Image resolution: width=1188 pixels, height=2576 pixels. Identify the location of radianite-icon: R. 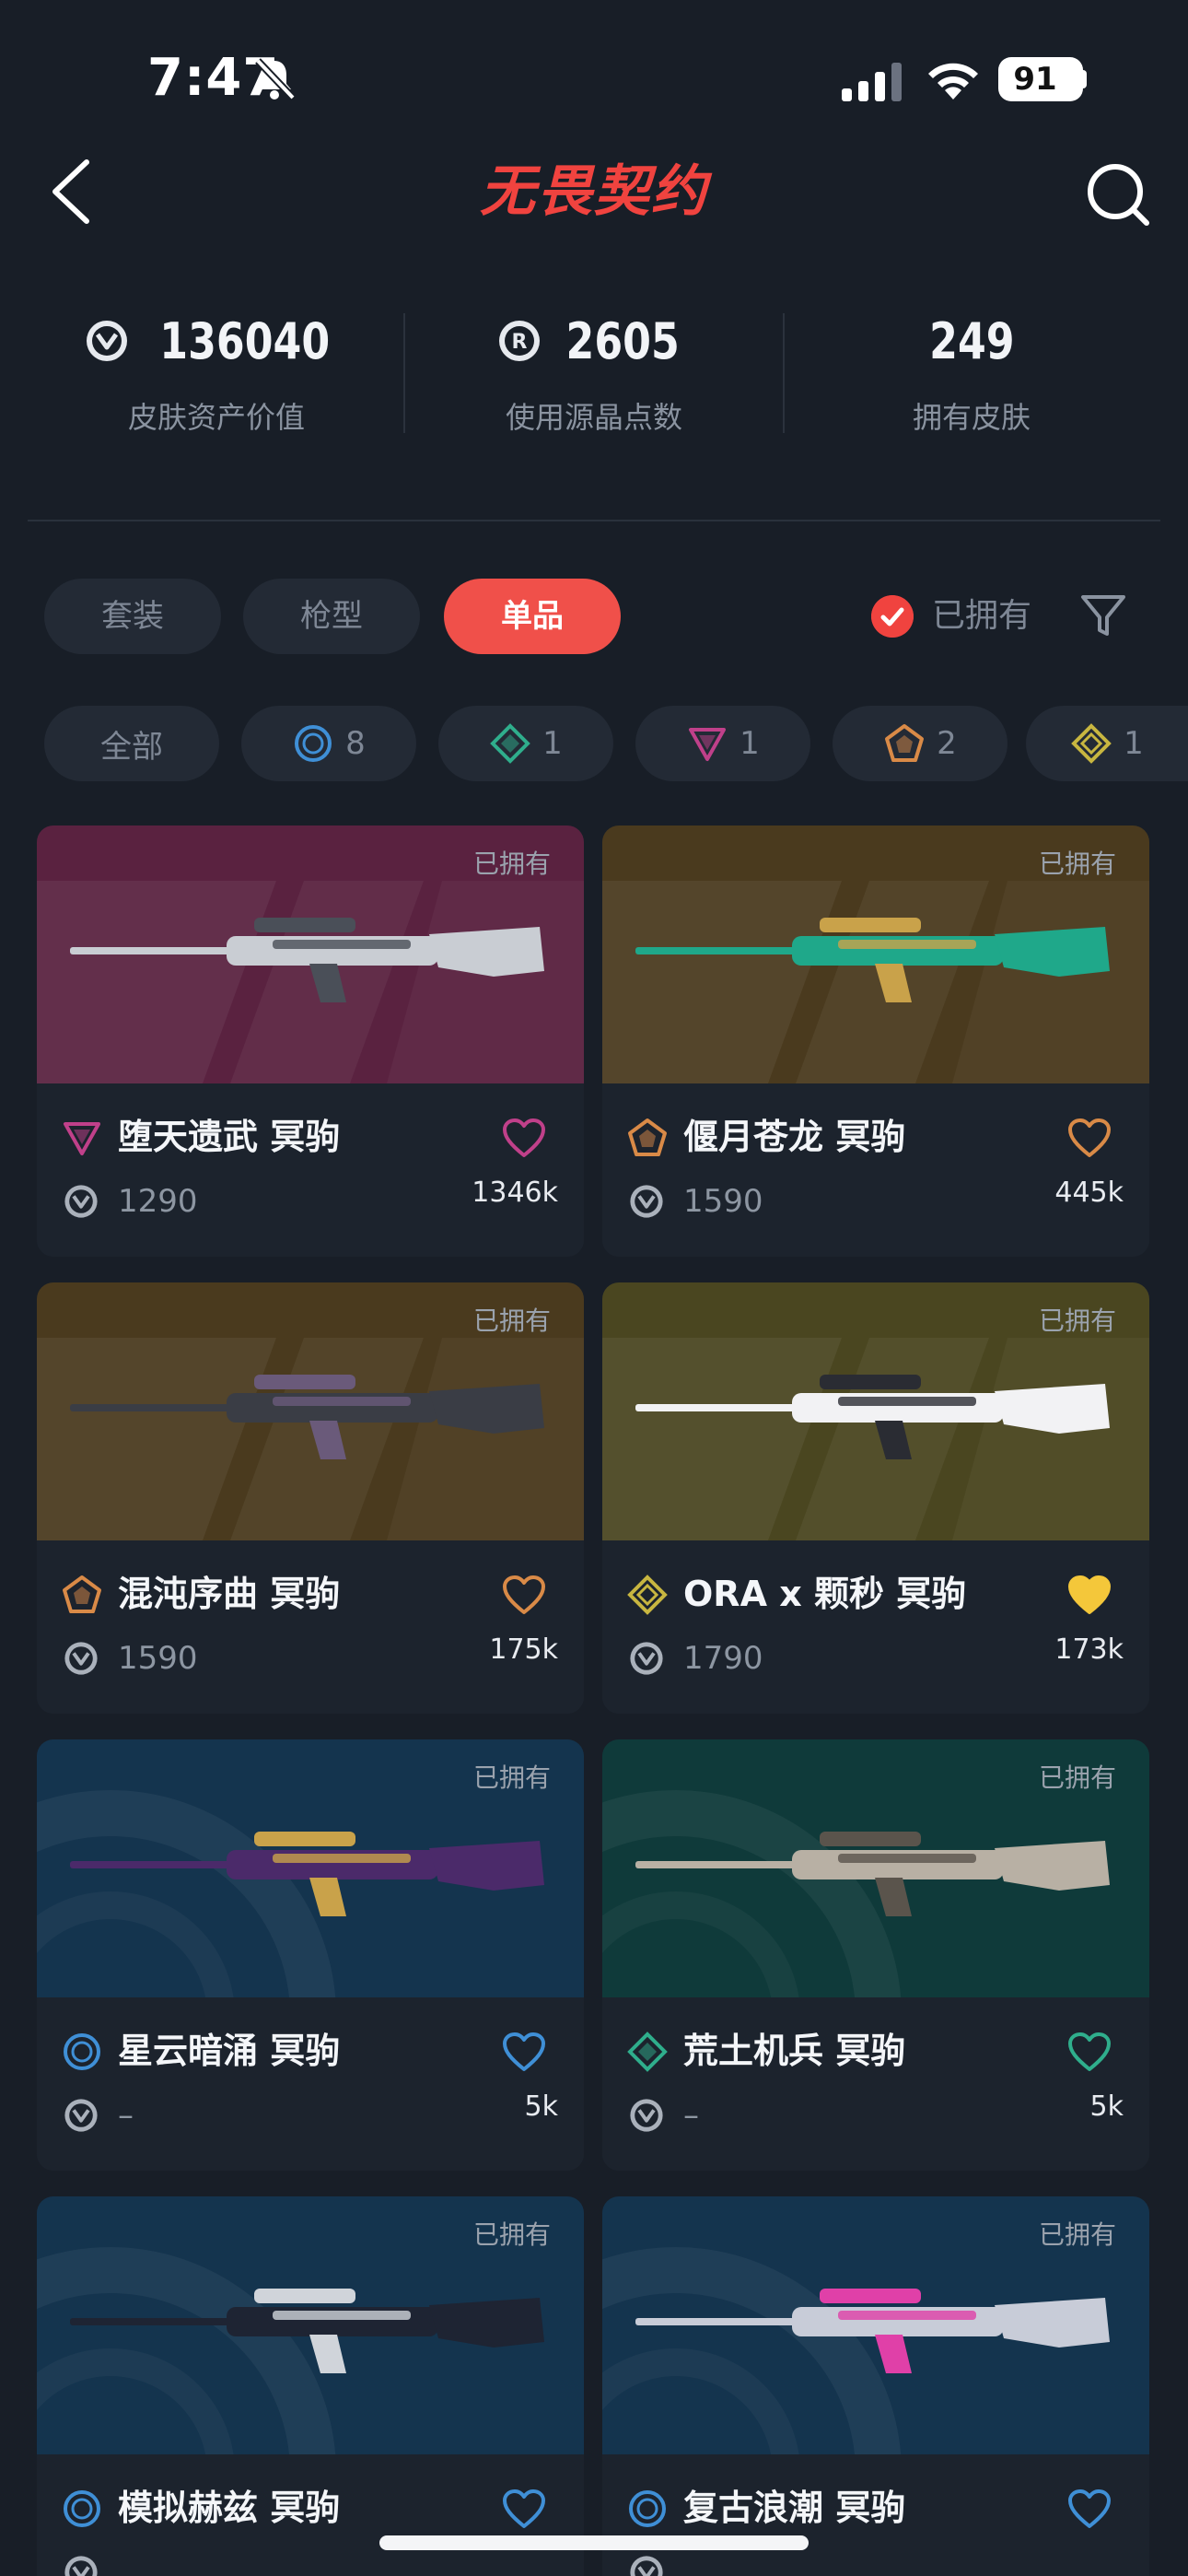
(519, 341).